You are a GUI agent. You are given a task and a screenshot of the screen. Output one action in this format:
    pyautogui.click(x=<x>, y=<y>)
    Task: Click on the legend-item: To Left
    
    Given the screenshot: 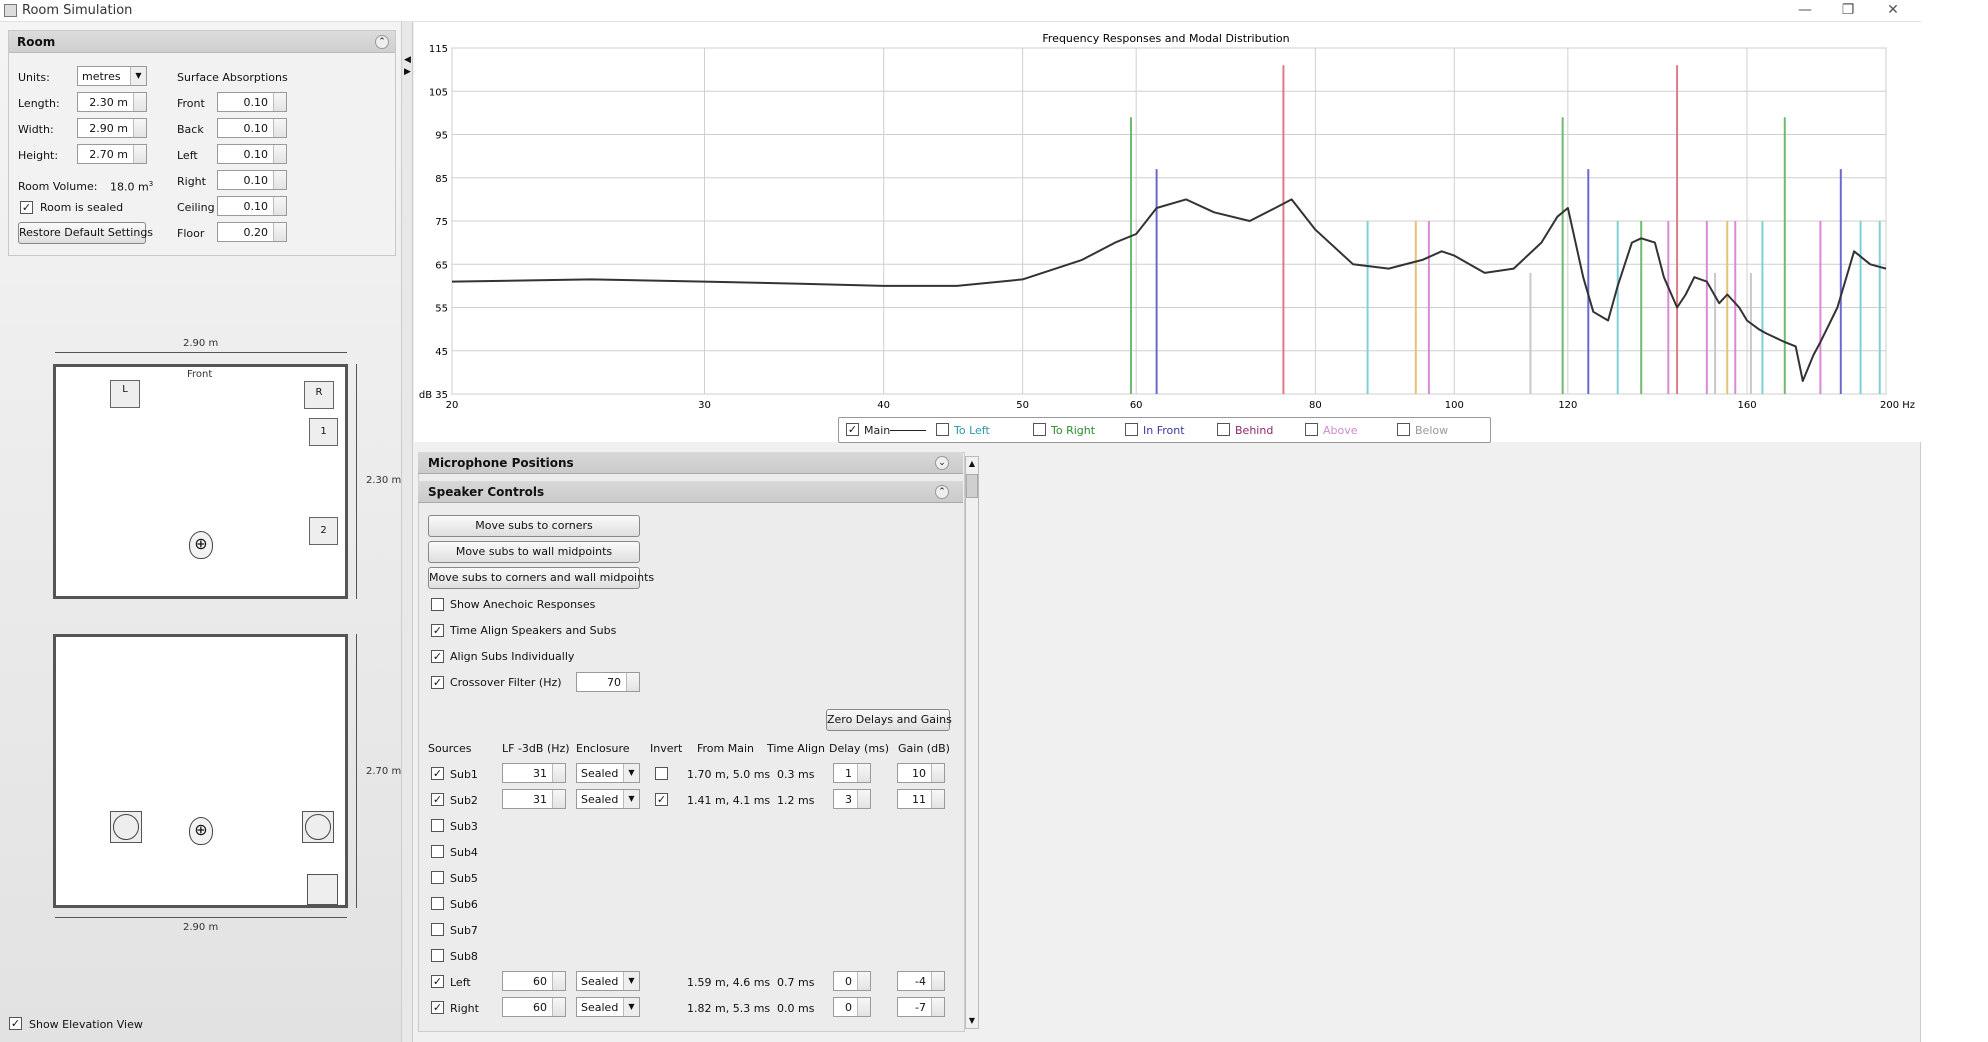 What is the action you would take?
    pyautogui.click(x=981, y=431)
    